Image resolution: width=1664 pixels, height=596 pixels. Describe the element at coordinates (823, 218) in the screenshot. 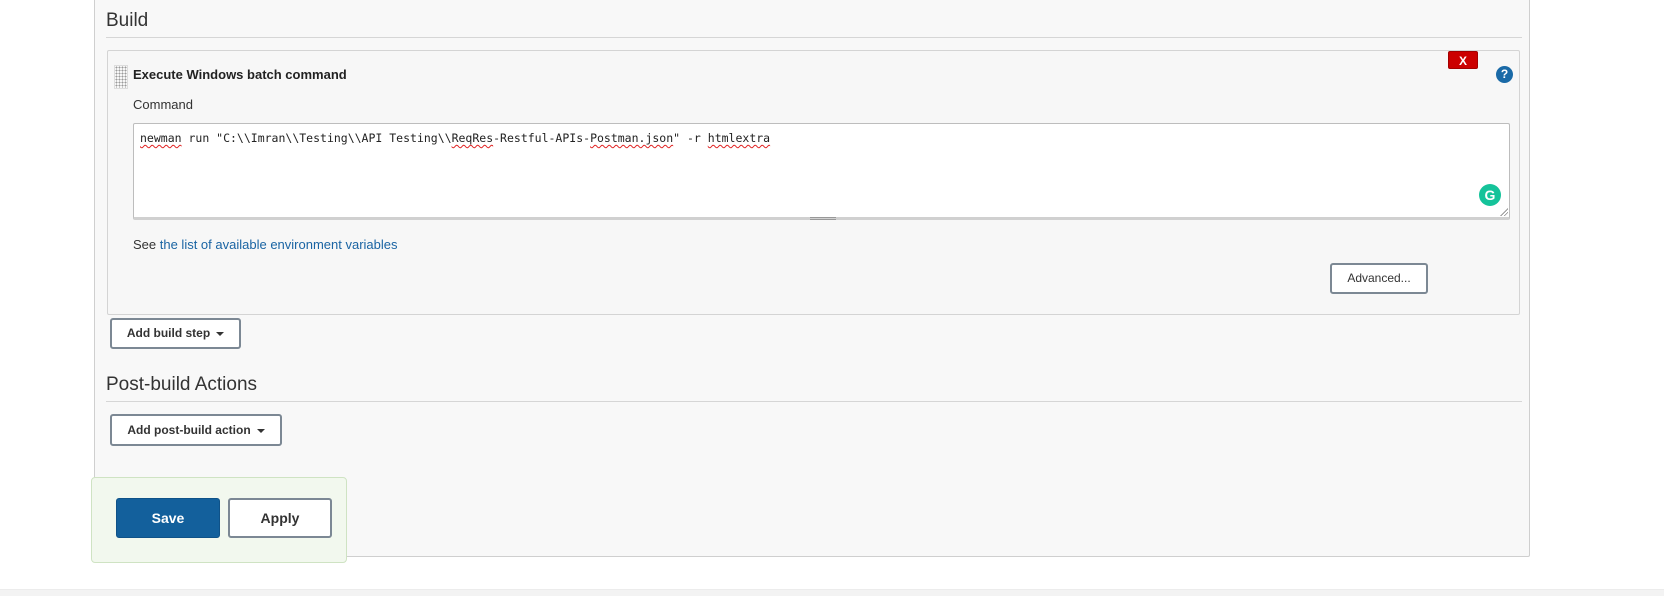

I see `textarea-expand-handle` at that location.